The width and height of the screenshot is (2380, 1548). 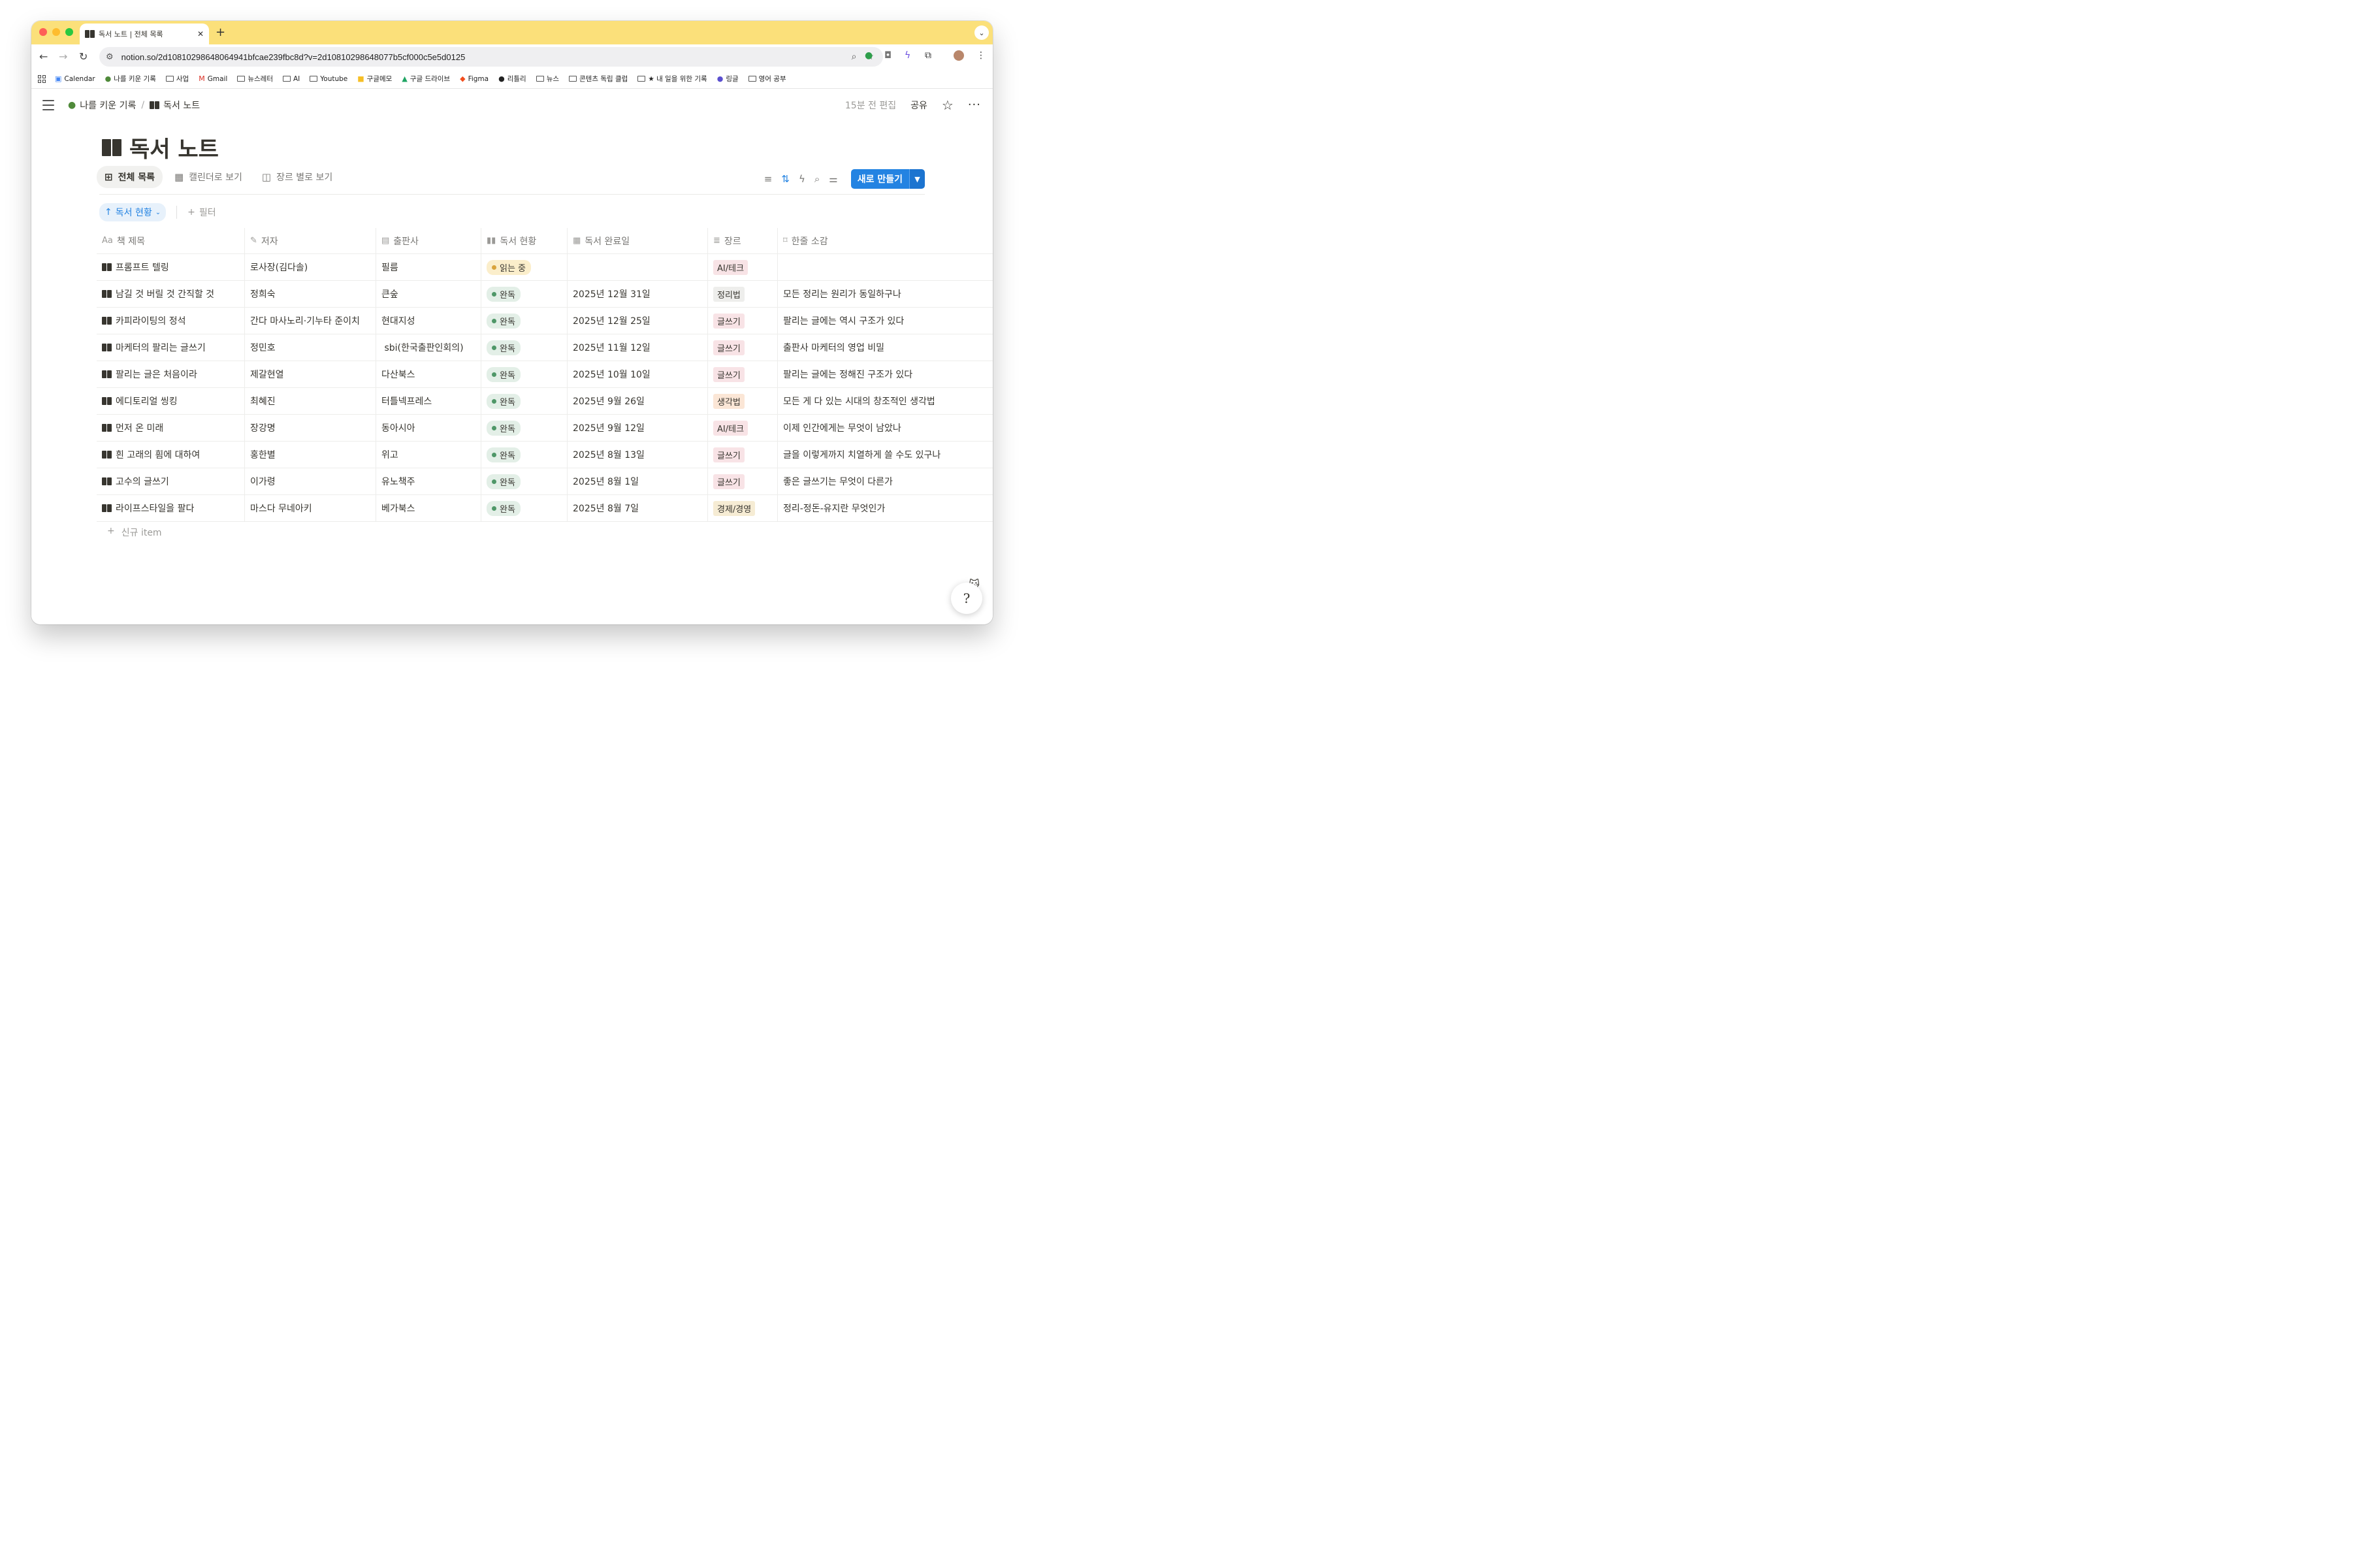 I want to click on page-title: 독서 노트, so click(x=174, y=147).